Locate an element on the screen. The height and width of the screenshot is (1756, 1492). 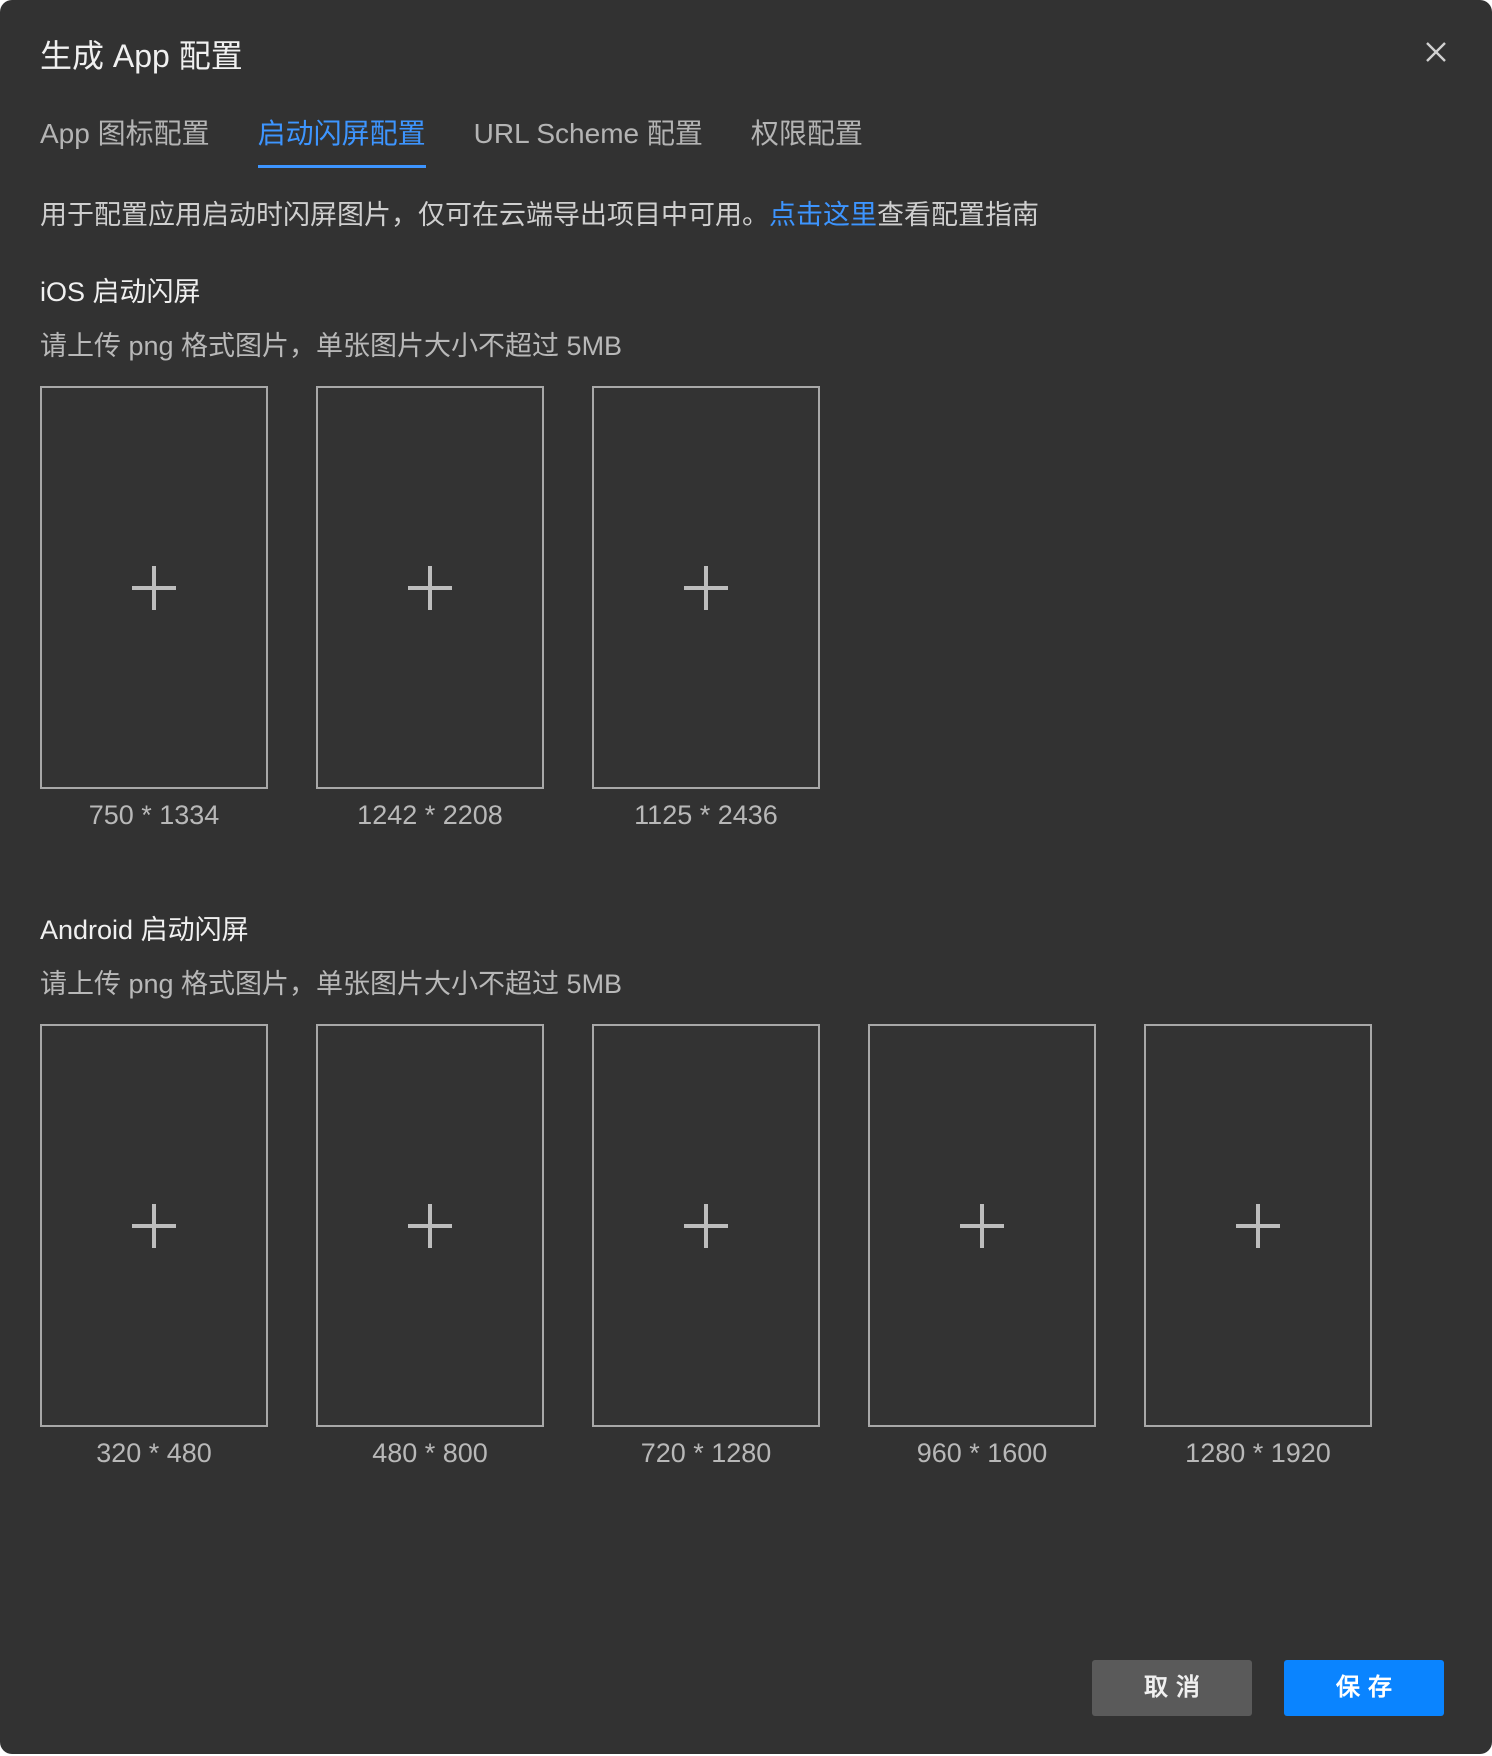
tab-bar: App 图标配置 启动闪屏配置 URL Scheme 配置 权限配置 is located at coordinates (451, 140).